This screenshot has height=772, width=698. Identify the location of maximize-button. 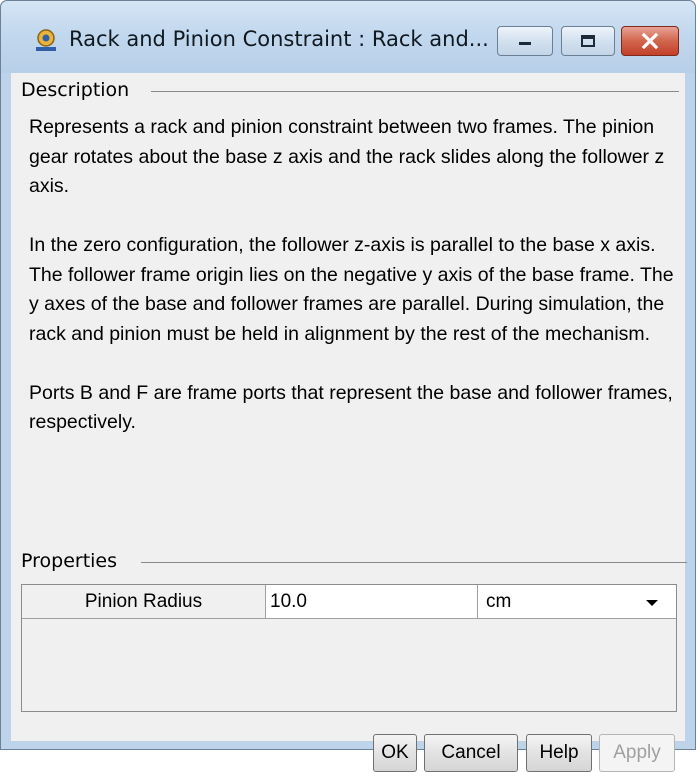
(588, 41).